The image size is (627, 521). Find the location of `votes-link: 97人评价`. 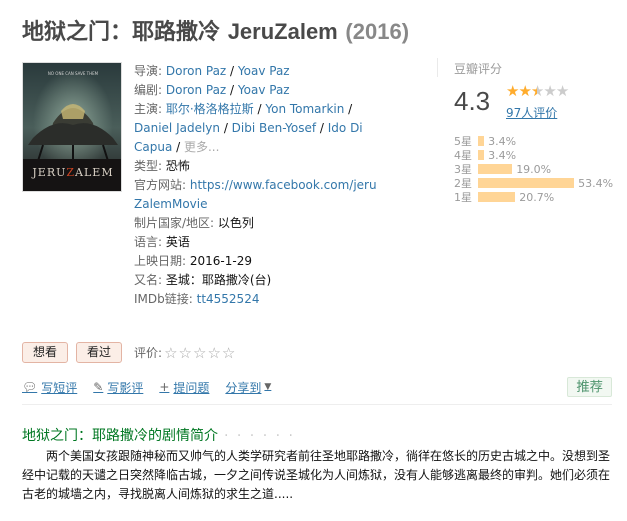

votes-link: 97人评价 is located at coordinates (531, 112).